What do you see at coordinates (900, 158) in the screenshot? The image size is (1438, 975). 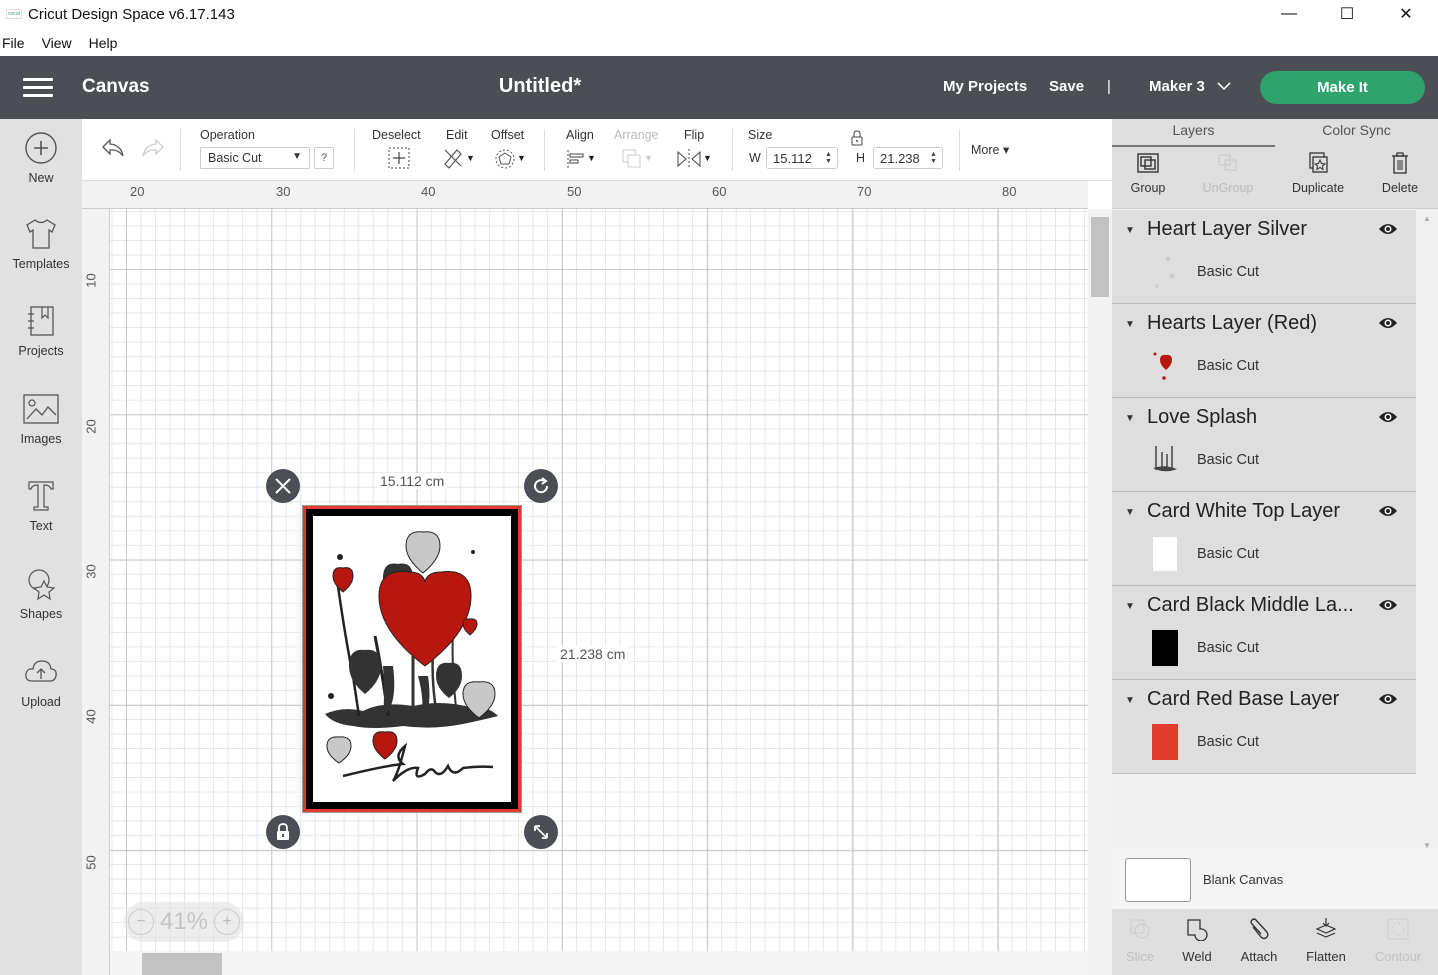 I see `height-value: 21.238` at bounding box center [900, 158].